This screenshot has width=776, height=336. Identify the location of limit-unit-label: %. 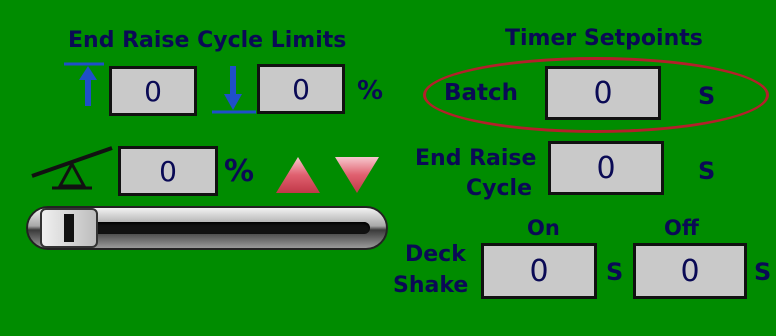
(370, 91).